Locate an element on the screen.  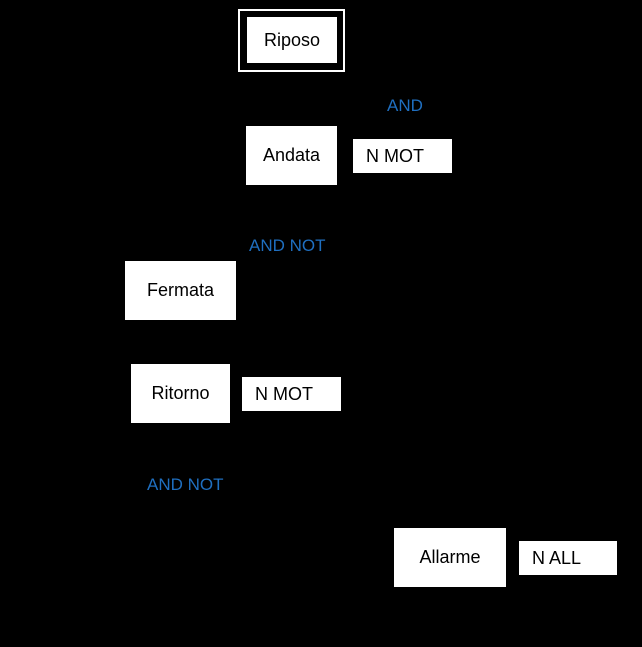
step-ritorno: Ritorno is located at coordinates (180, 393).